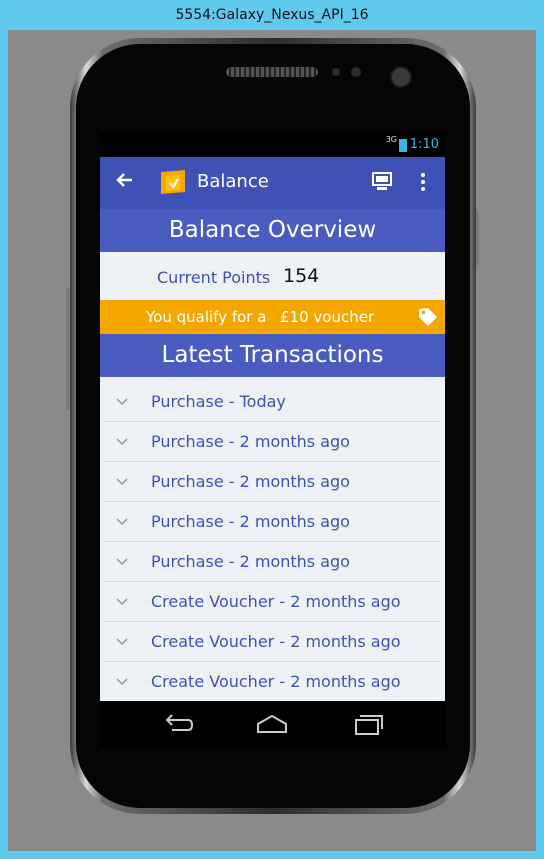 The height and width of the screenshot is (859, 544). What do you see at coordinates (368, 724) in the screenshot?
I see `nav-recents-icon` at bounding box center [368, 724].